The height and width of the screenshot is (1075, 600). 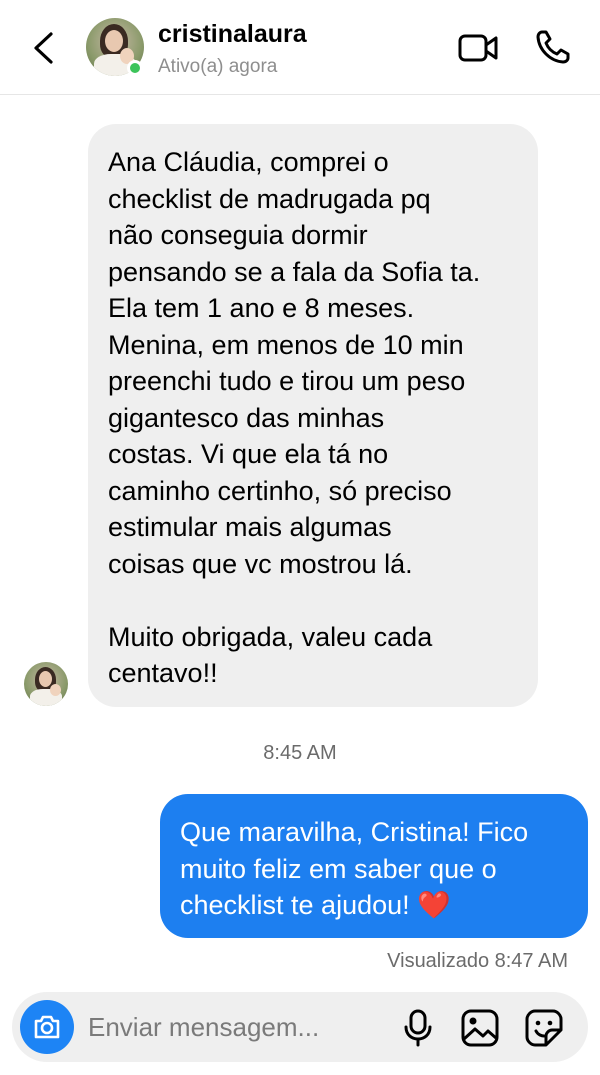 What do you see at coordinates (434, 905) in the screenshot?
I see `heart-emoji: ❤️` at bounding box center [434, 905].